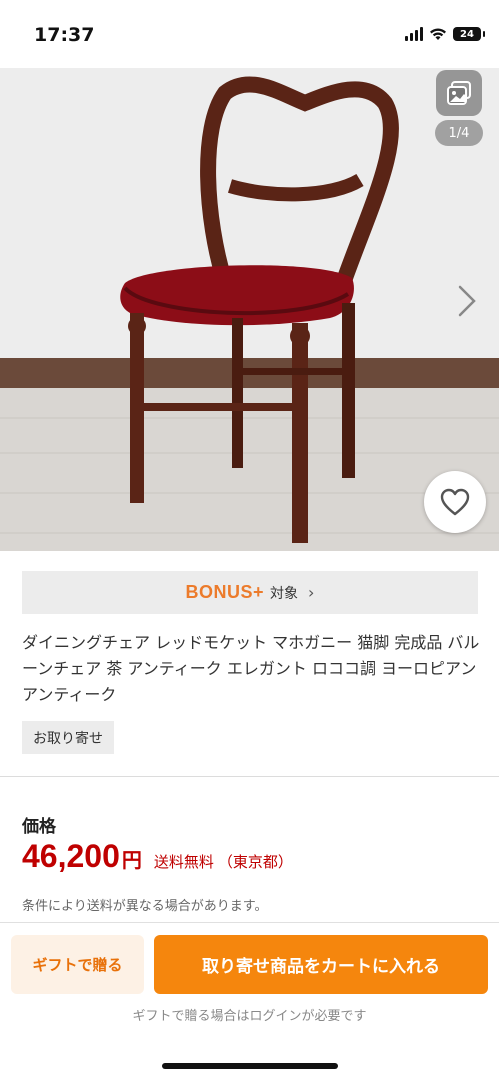  I want to click on image-gallery-icon, so click(459, 93).